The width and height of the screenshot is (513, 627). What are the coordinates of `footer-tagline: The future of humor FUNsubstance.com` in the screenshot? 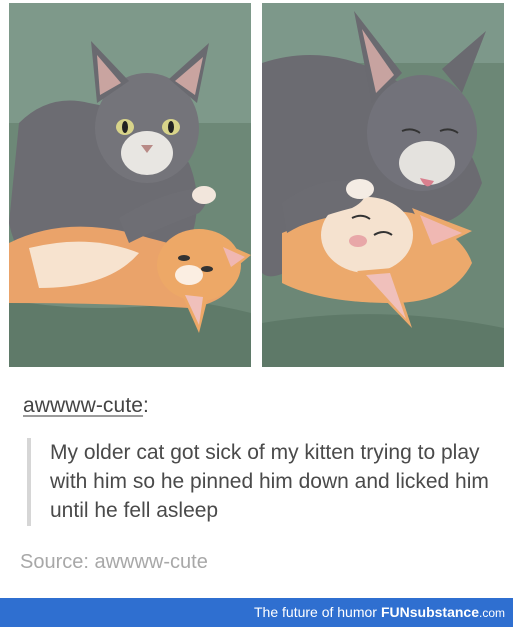 It's located at (379, 612).